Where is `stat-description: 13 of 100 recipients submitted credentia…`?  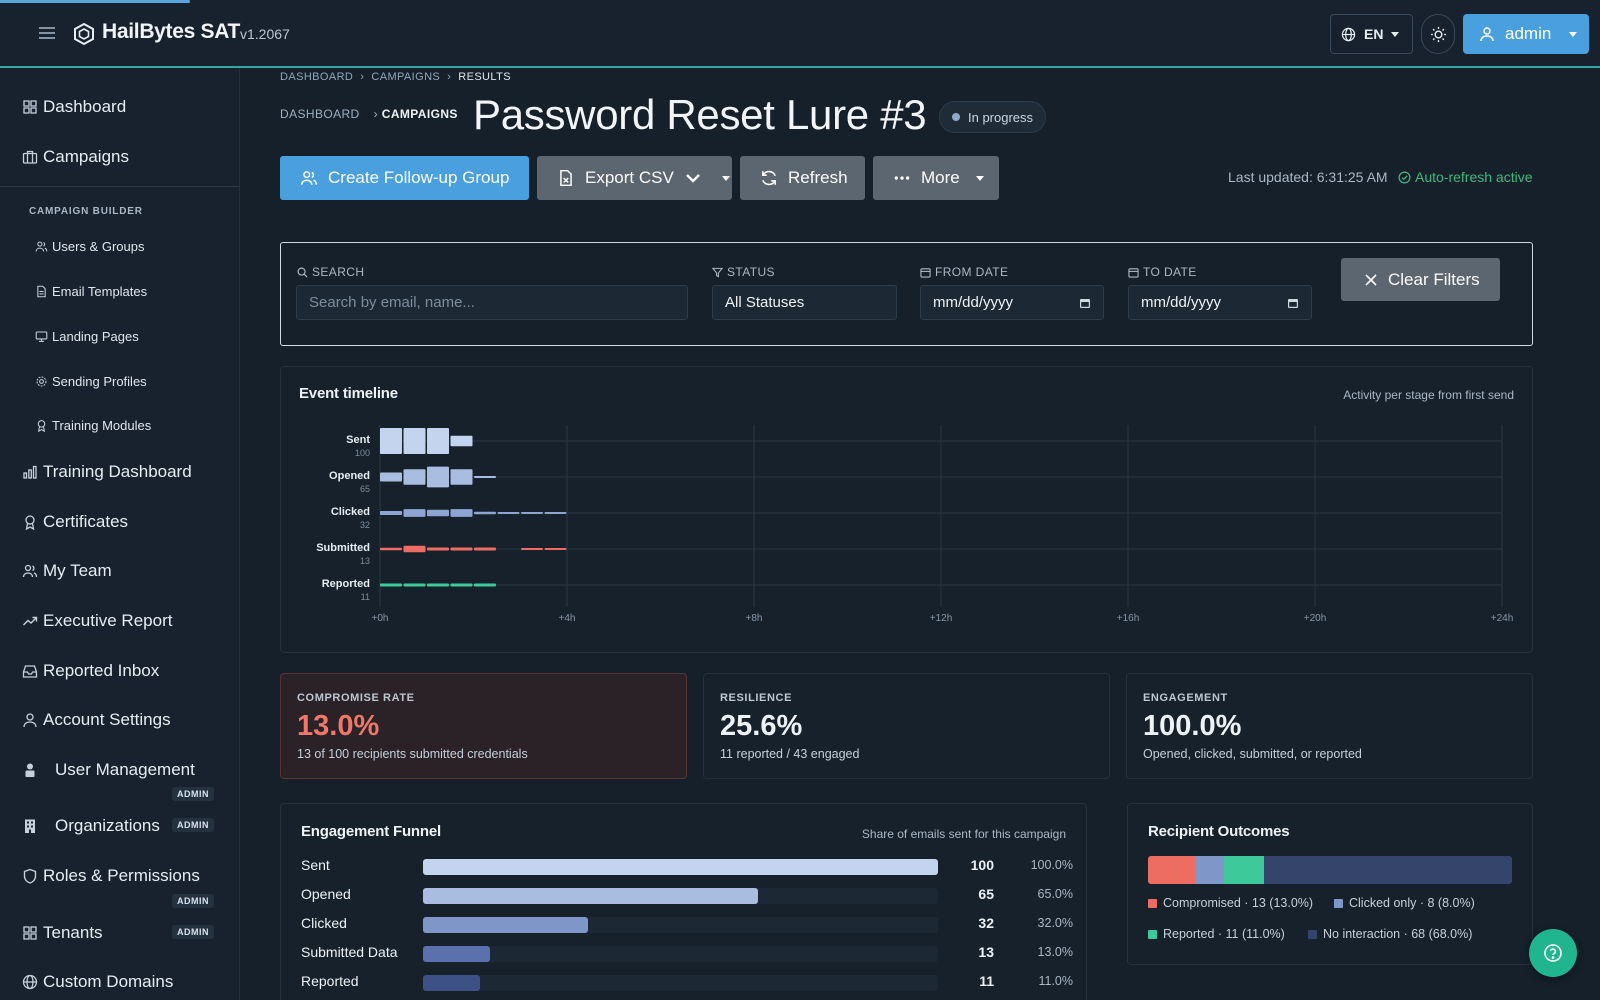 stat-description: 13 of 100 recipients submitted credentia… is located at coordinates (412, 754).